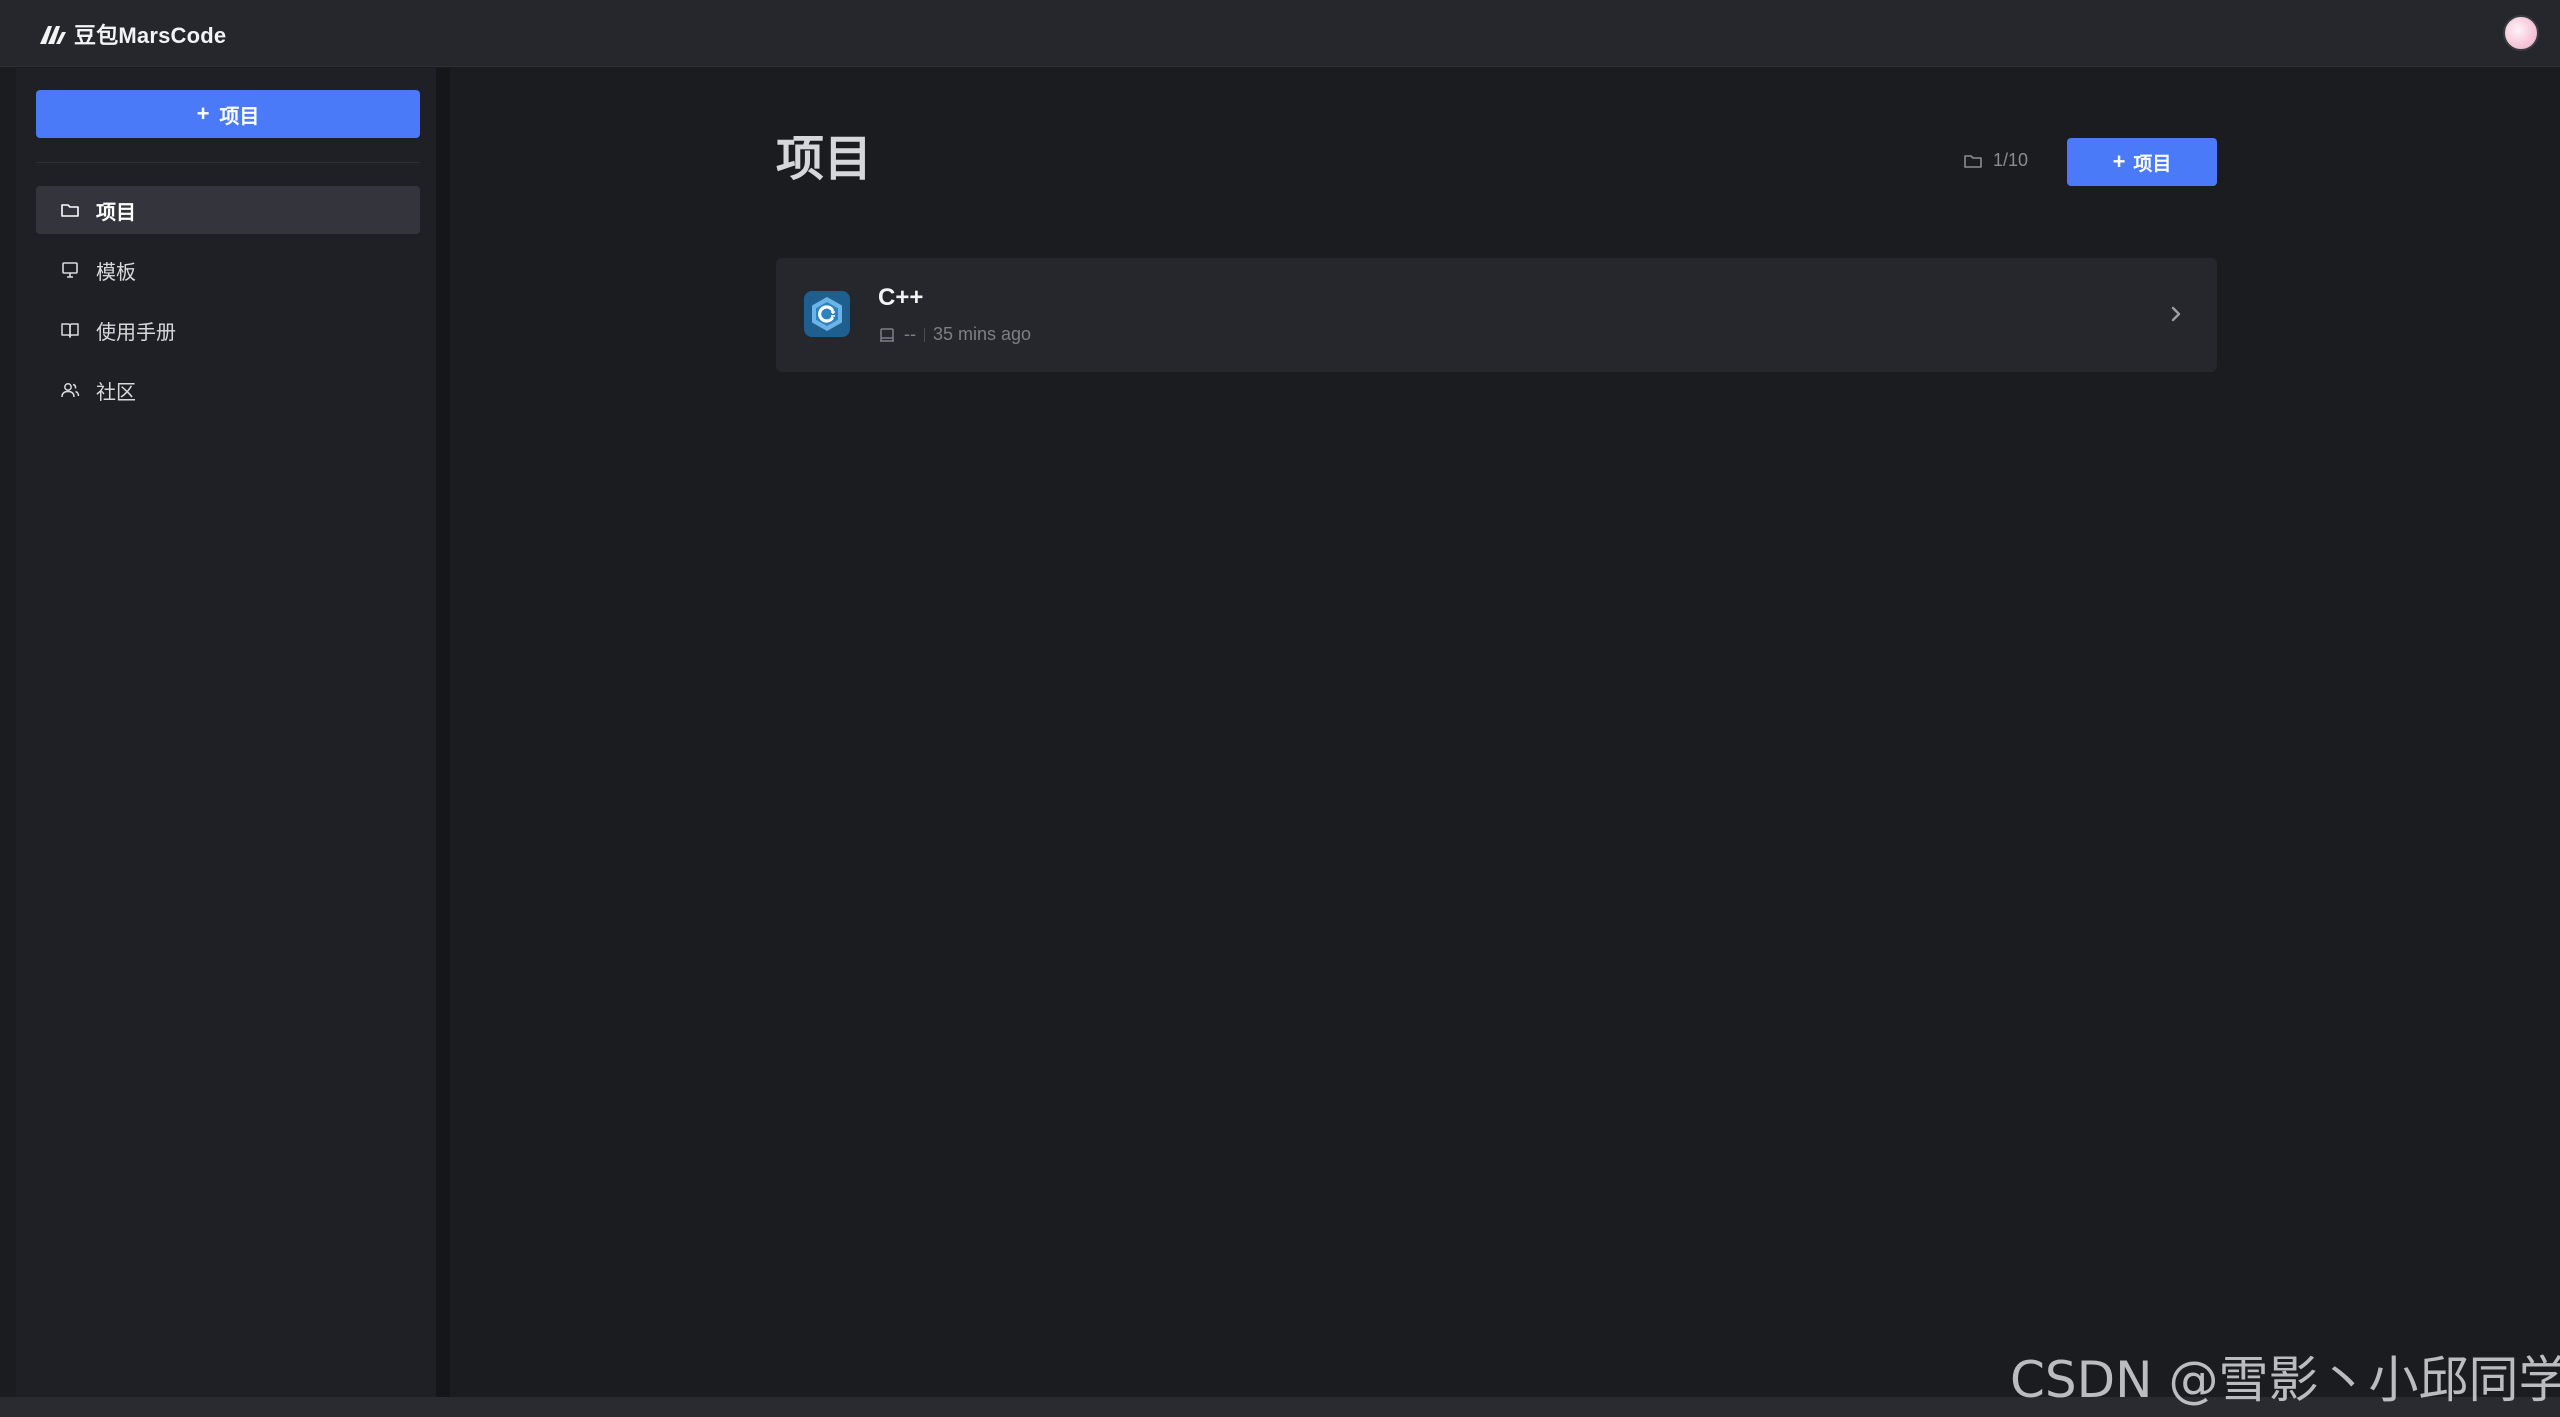 The image size is (2560, 1417). I want to click on project-meta: -- 35 mins ago, so click(954, 334).